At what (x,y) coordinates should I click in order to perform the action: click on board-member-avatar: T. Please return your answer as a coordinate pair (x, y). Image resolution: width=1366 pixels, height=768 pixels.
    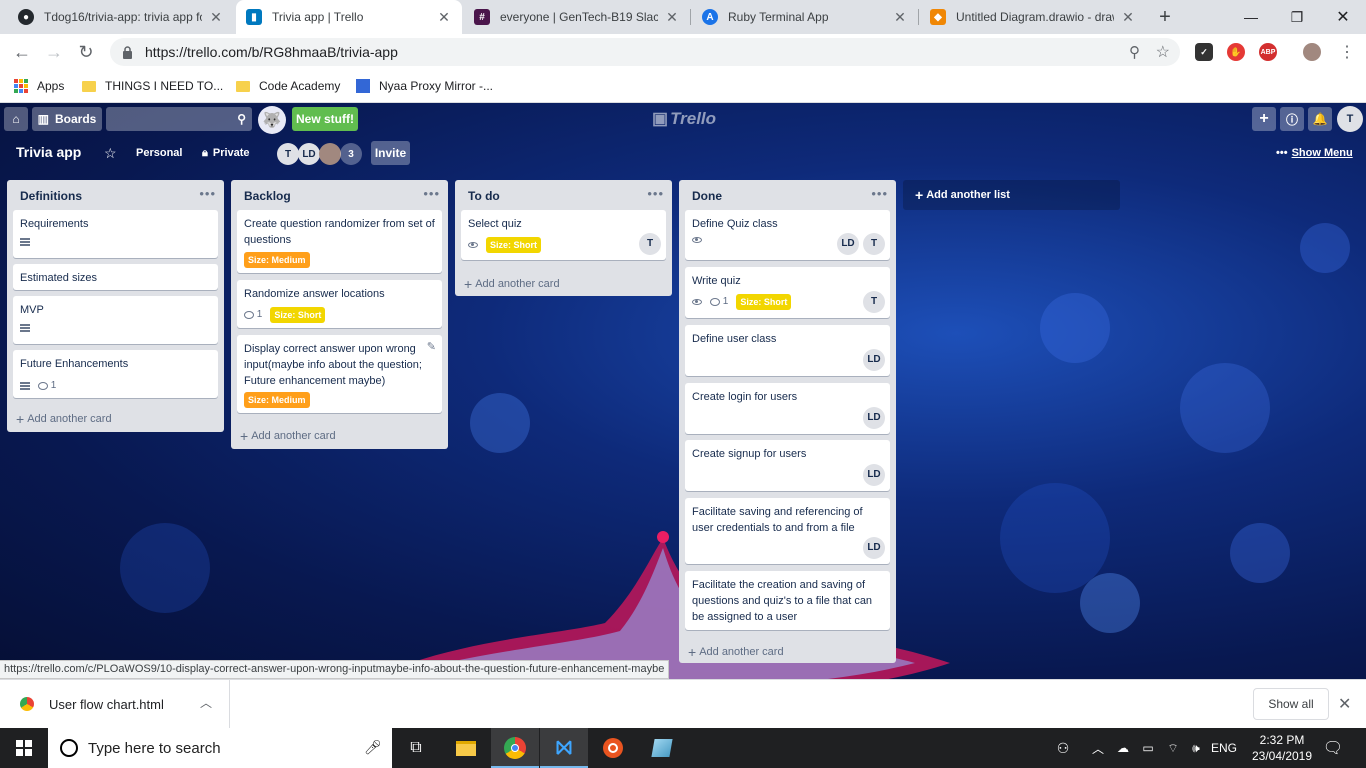
    Looking at the image, I should click on (288, 154).